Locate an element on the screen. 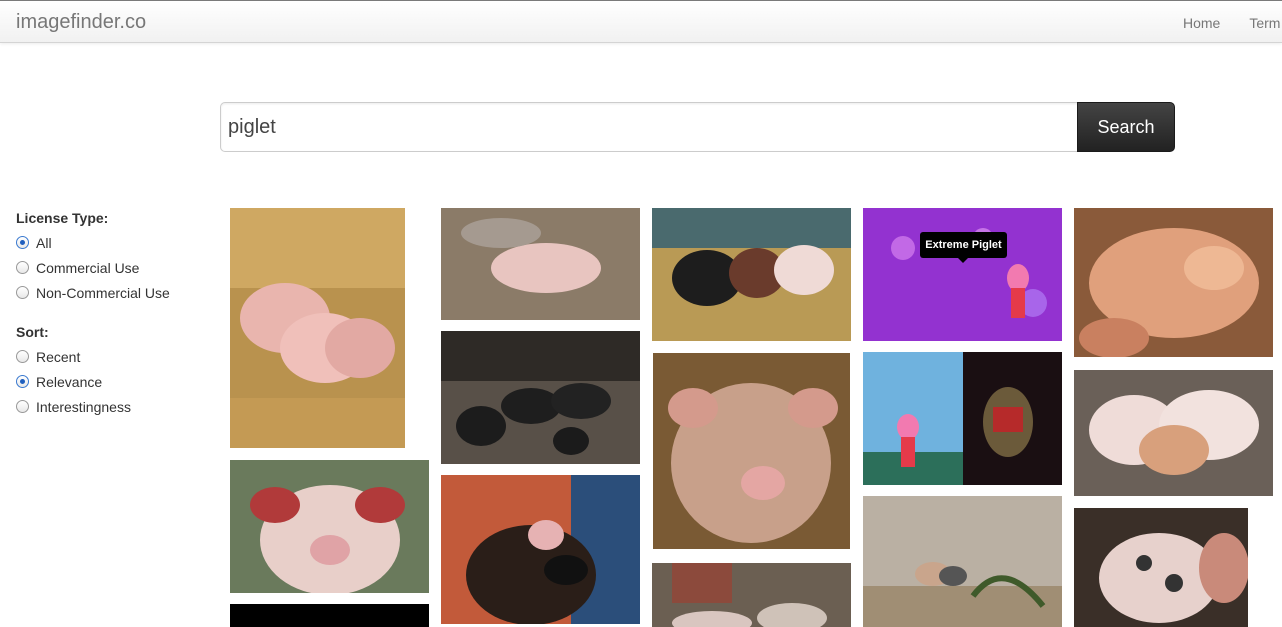 This screenshot has width=1282, height=627. search-button: Search is located at coordinates (1126, 127).